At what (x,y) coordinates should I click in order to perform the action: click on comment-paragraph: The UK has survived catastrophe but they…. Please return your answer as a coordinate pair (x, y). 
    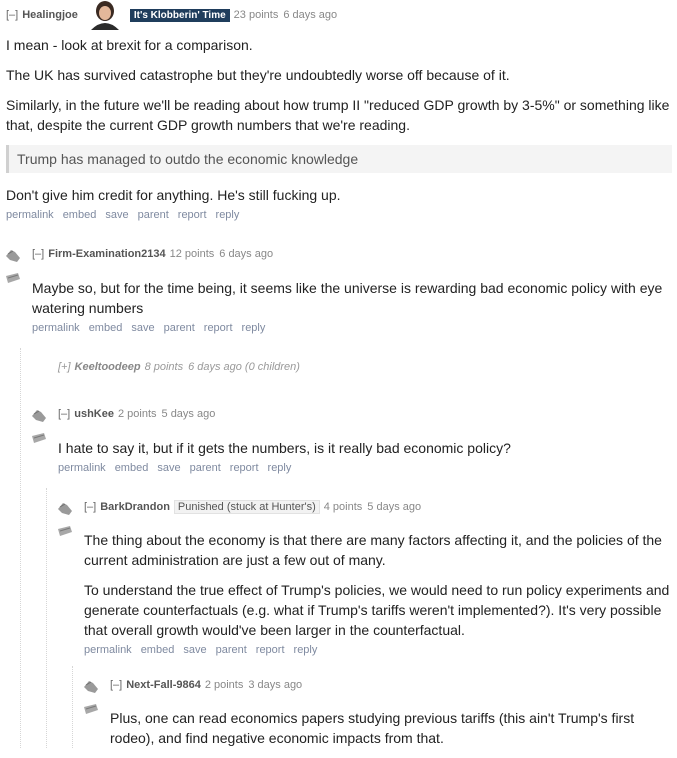
    Looking at the image, I should click on (258, 75).